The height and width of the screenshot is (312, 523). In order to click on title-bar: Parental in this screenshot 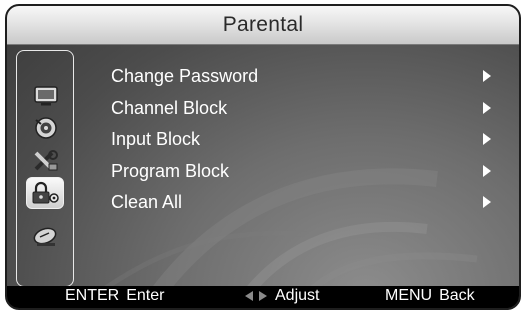, I will do `click(263, 25)`.